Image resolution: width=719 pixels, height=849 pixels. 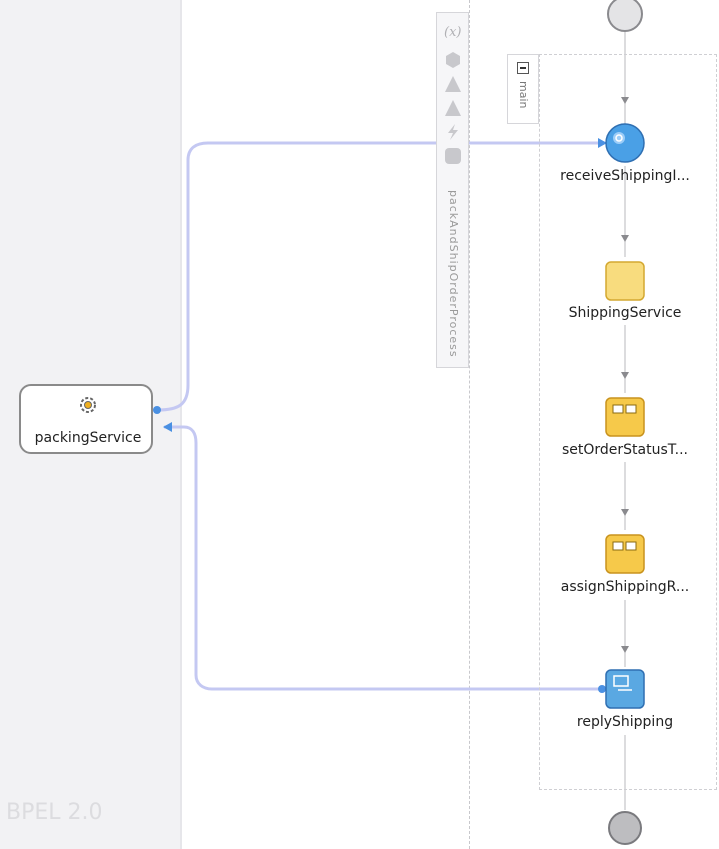 What do you see at coordinates (157, 410) in the screenshot?
I see `wire-endpoint` at bounding box center [157, 410].